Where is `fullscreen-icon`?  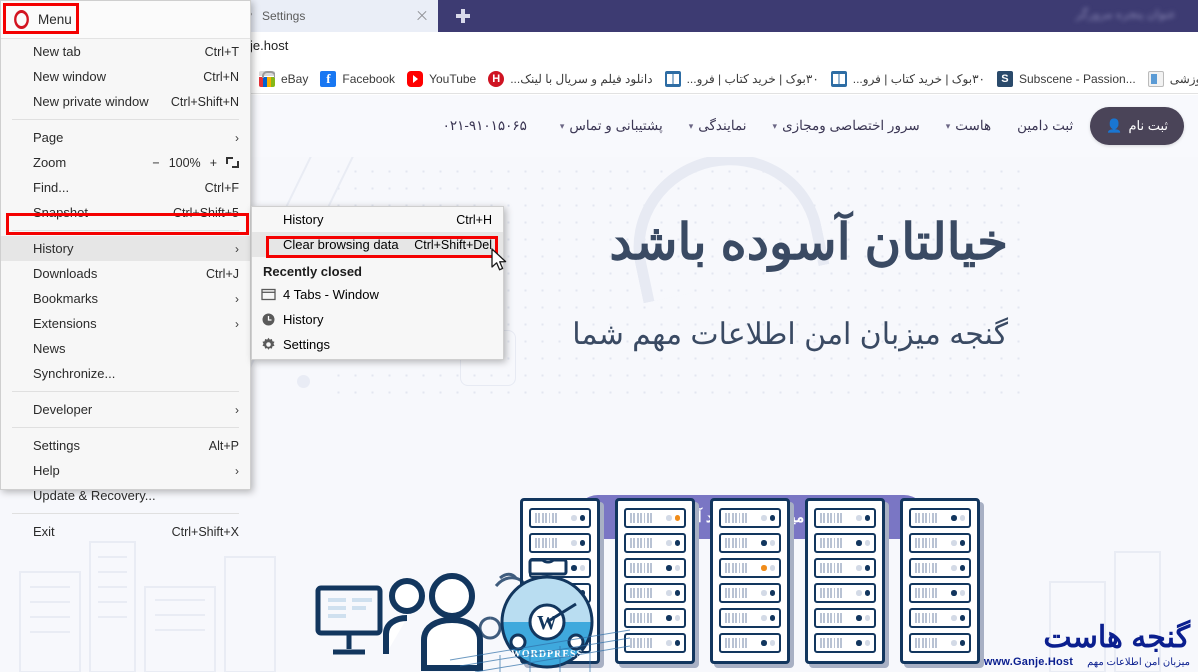
fullscreen-icon is located at coordinates (232, 162).